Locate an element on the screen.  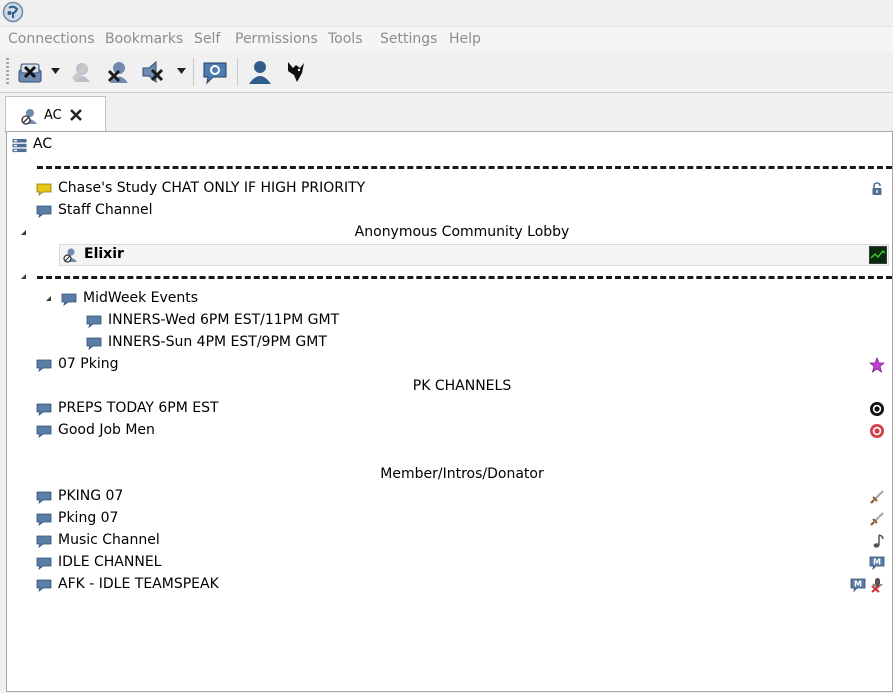
server-tab: AC is located at coordinates (55, 114).